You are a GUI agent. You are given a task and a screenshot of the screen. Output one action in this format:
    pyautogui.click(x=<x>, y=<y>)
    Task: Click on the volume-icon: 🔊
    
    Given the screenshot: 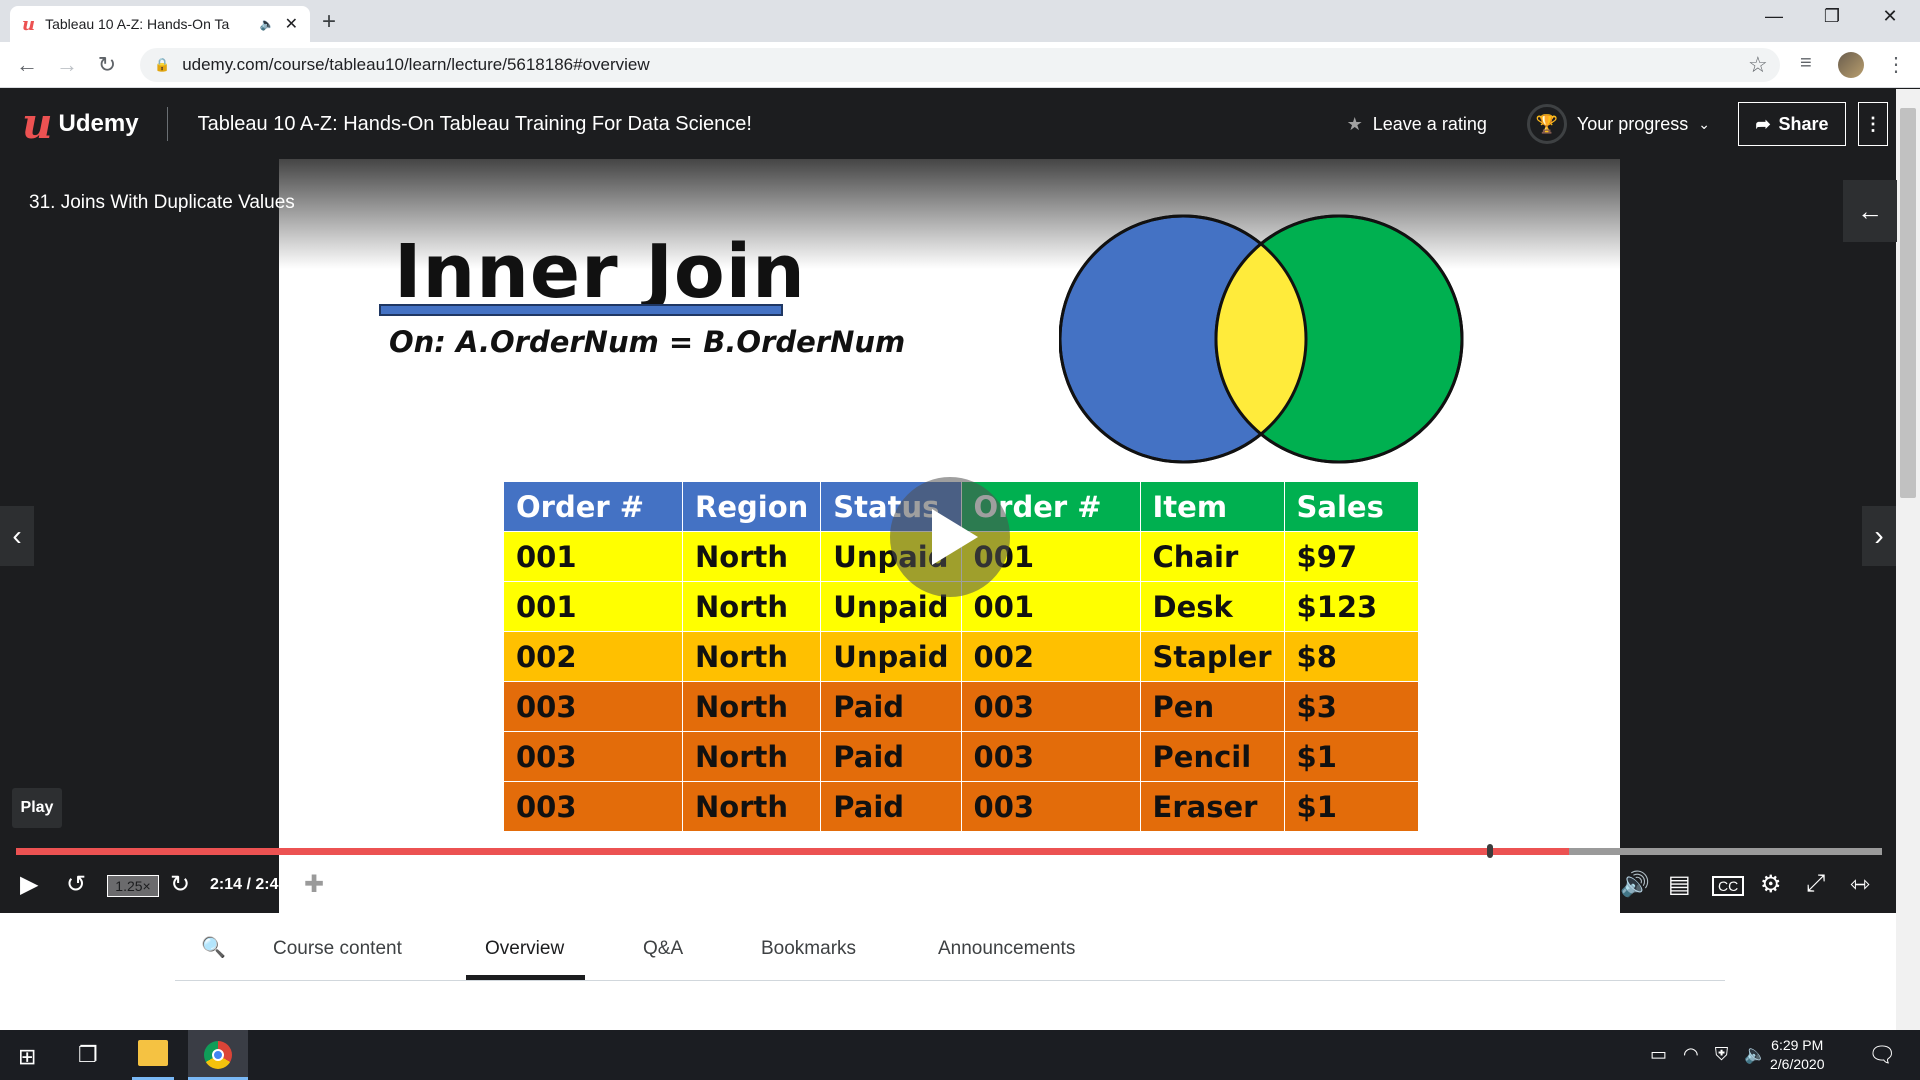 What is the action you would take?
    pyautogui.click(x=1635, y=884)
    